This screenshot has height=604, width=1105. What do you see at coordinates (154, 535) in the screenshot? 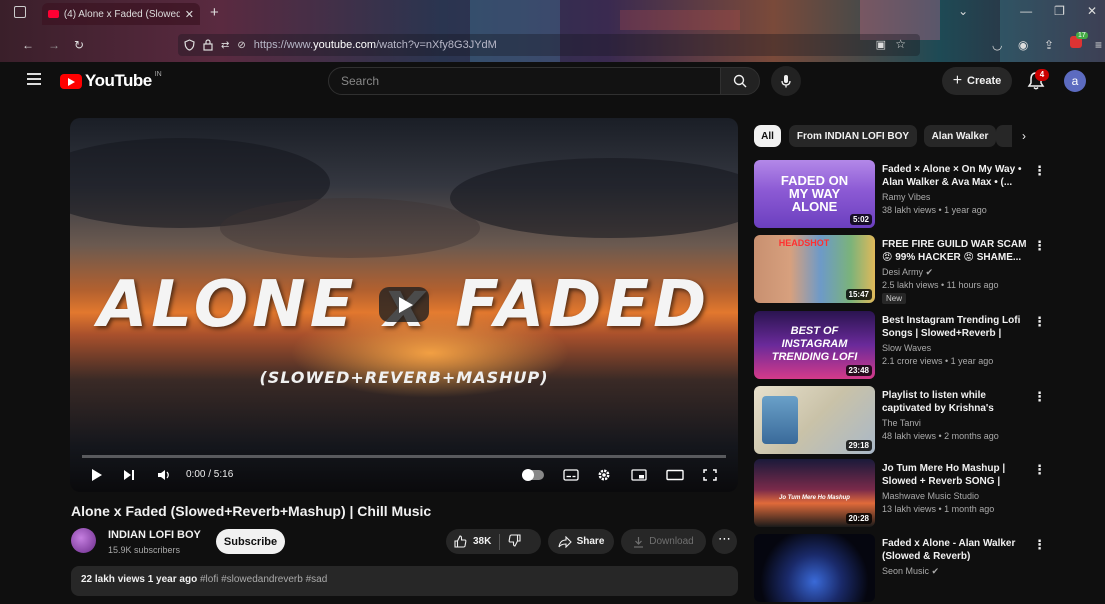
I see `channel-name: INDIAN LOFI BOY` at bounding box center [154, 535].